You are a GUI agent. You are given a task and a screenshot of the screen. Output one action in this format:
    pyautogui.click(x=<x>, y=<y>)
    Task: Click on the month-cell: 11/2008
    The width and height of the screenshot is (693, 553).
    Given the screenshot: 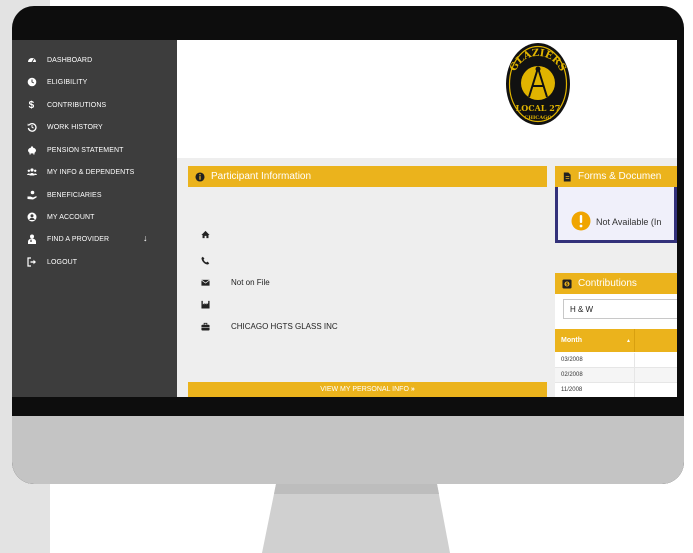 What is the action you would take?
    pyautogui.click(x=572, y=390)
    